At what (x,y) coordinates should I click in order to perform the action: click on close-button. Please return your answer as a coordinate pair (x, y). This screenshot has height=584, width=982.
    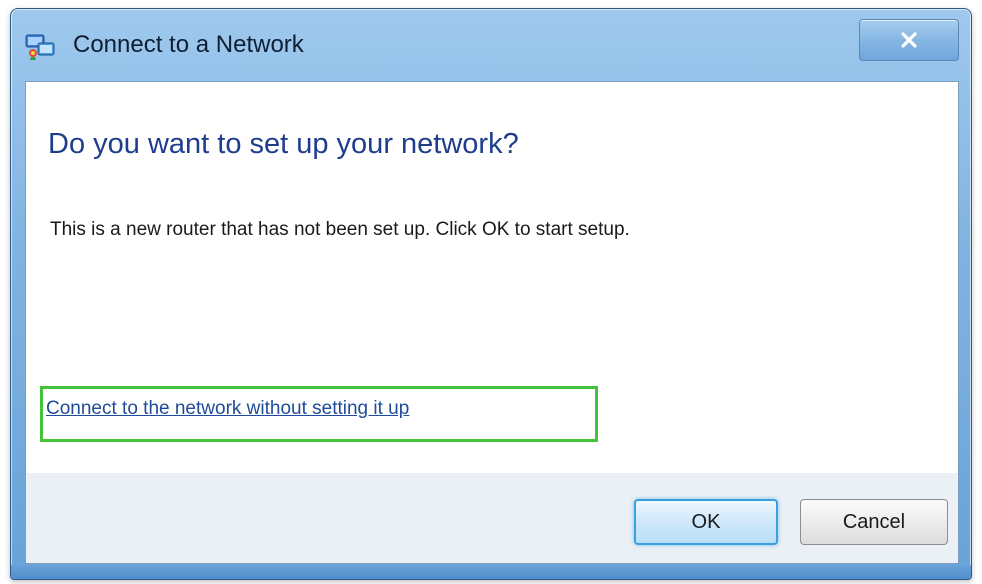
    Looking at the image, I should click on (909, 40).